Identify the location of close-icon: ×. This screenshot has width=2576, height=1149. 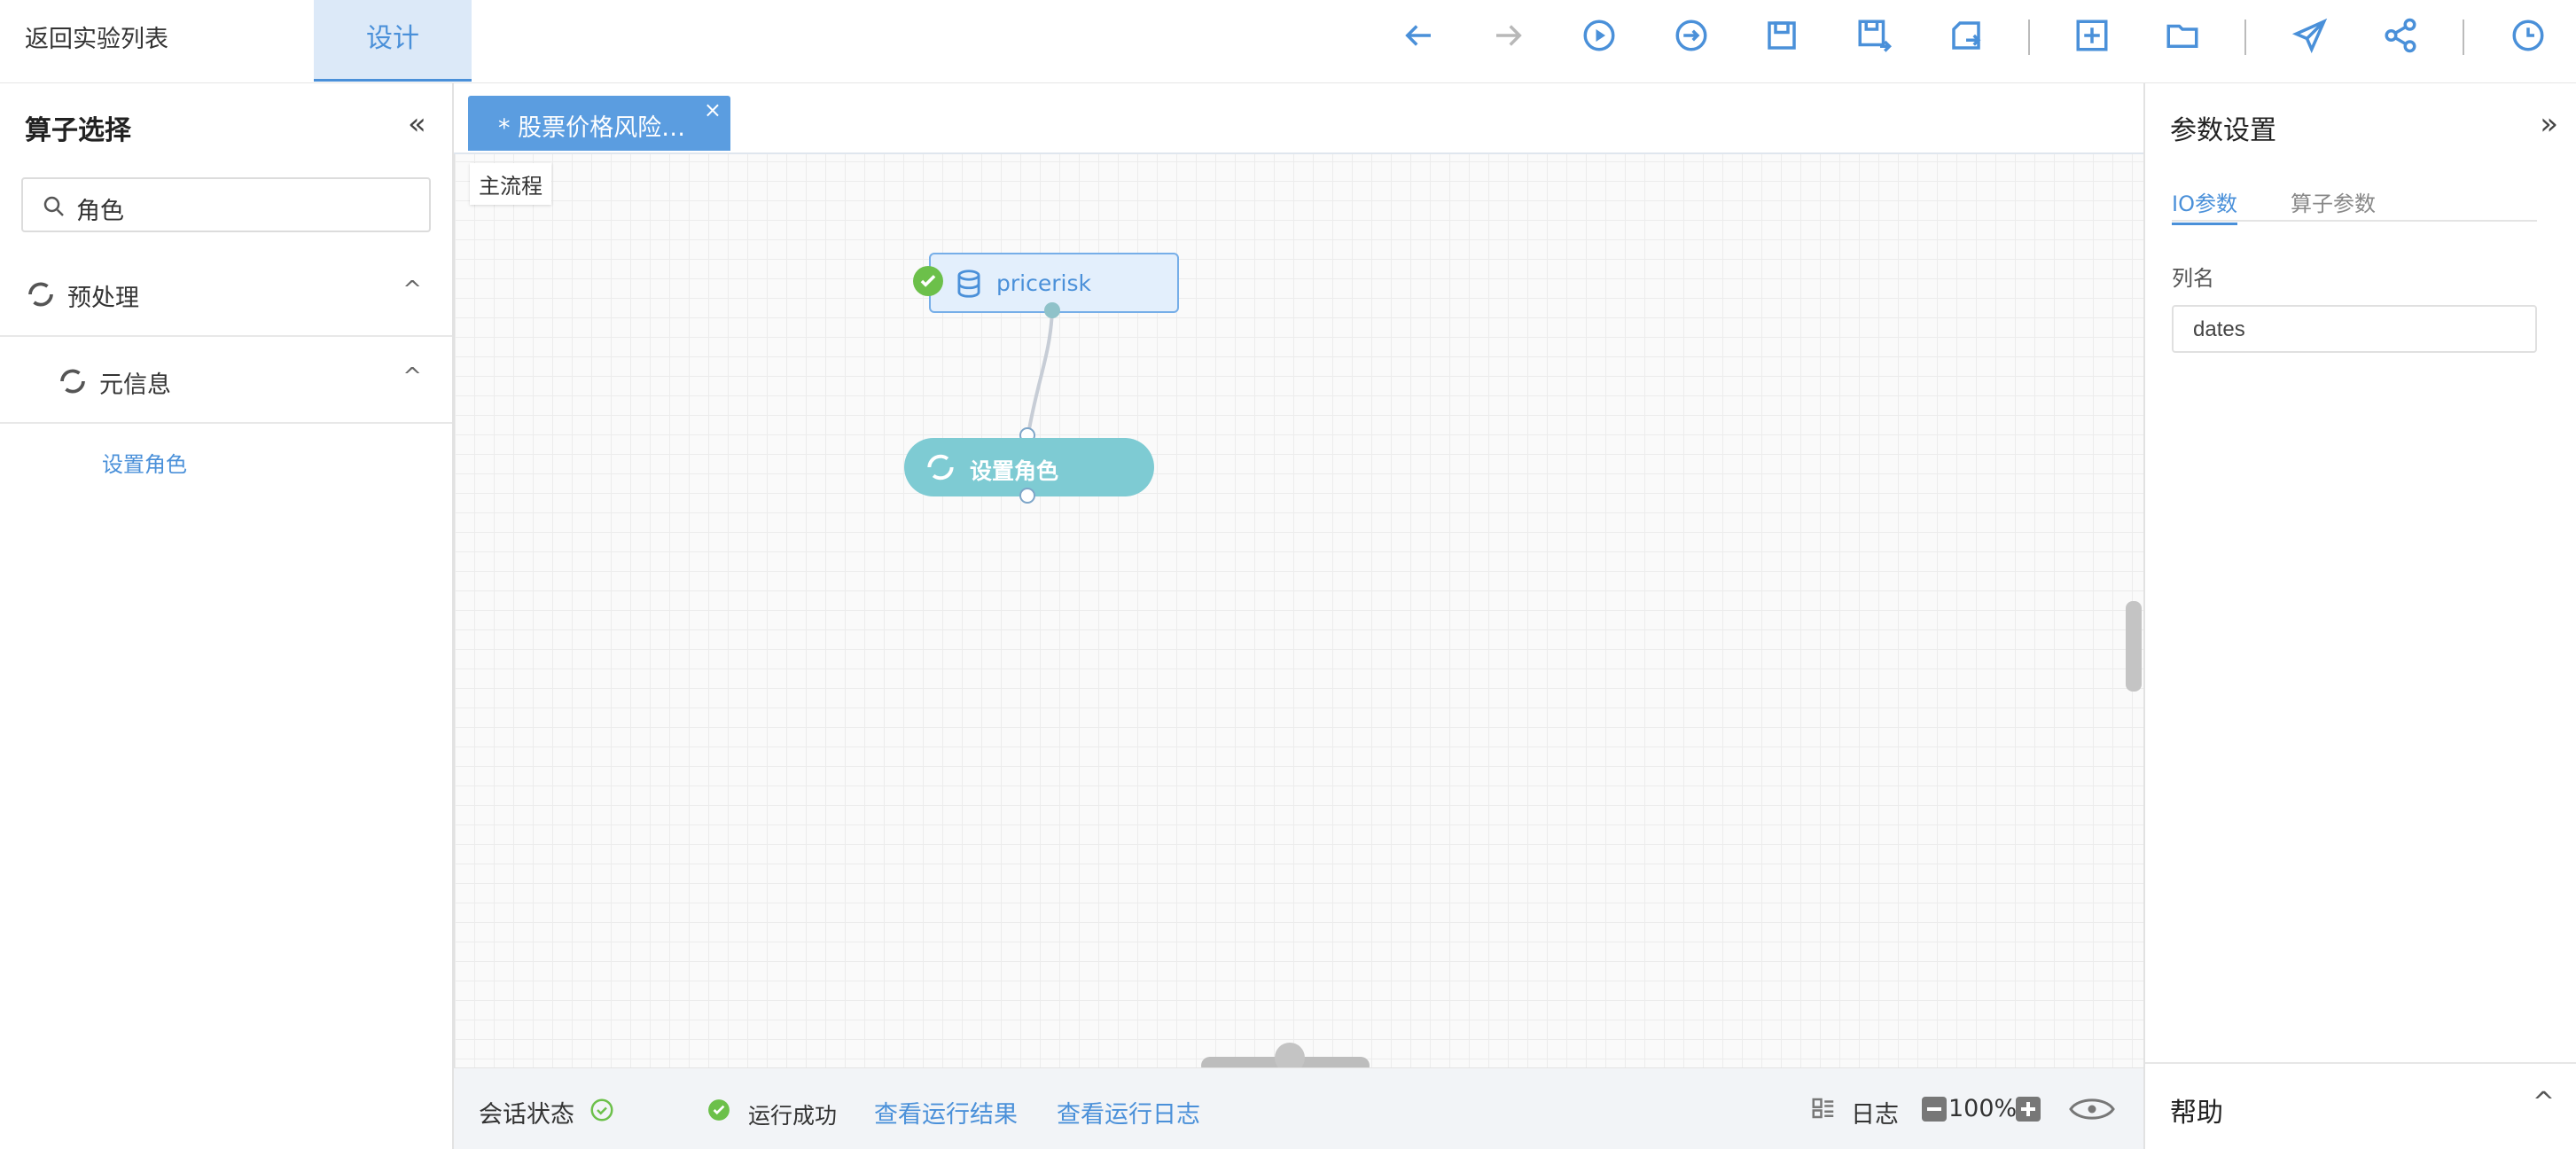
(713, 110).